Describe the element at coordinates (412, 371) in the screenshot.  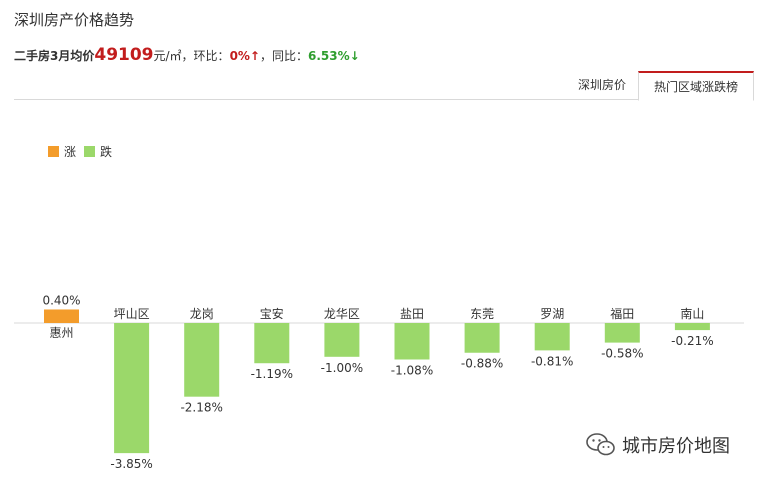
I see `value-label-5: -1.08%` at that location.